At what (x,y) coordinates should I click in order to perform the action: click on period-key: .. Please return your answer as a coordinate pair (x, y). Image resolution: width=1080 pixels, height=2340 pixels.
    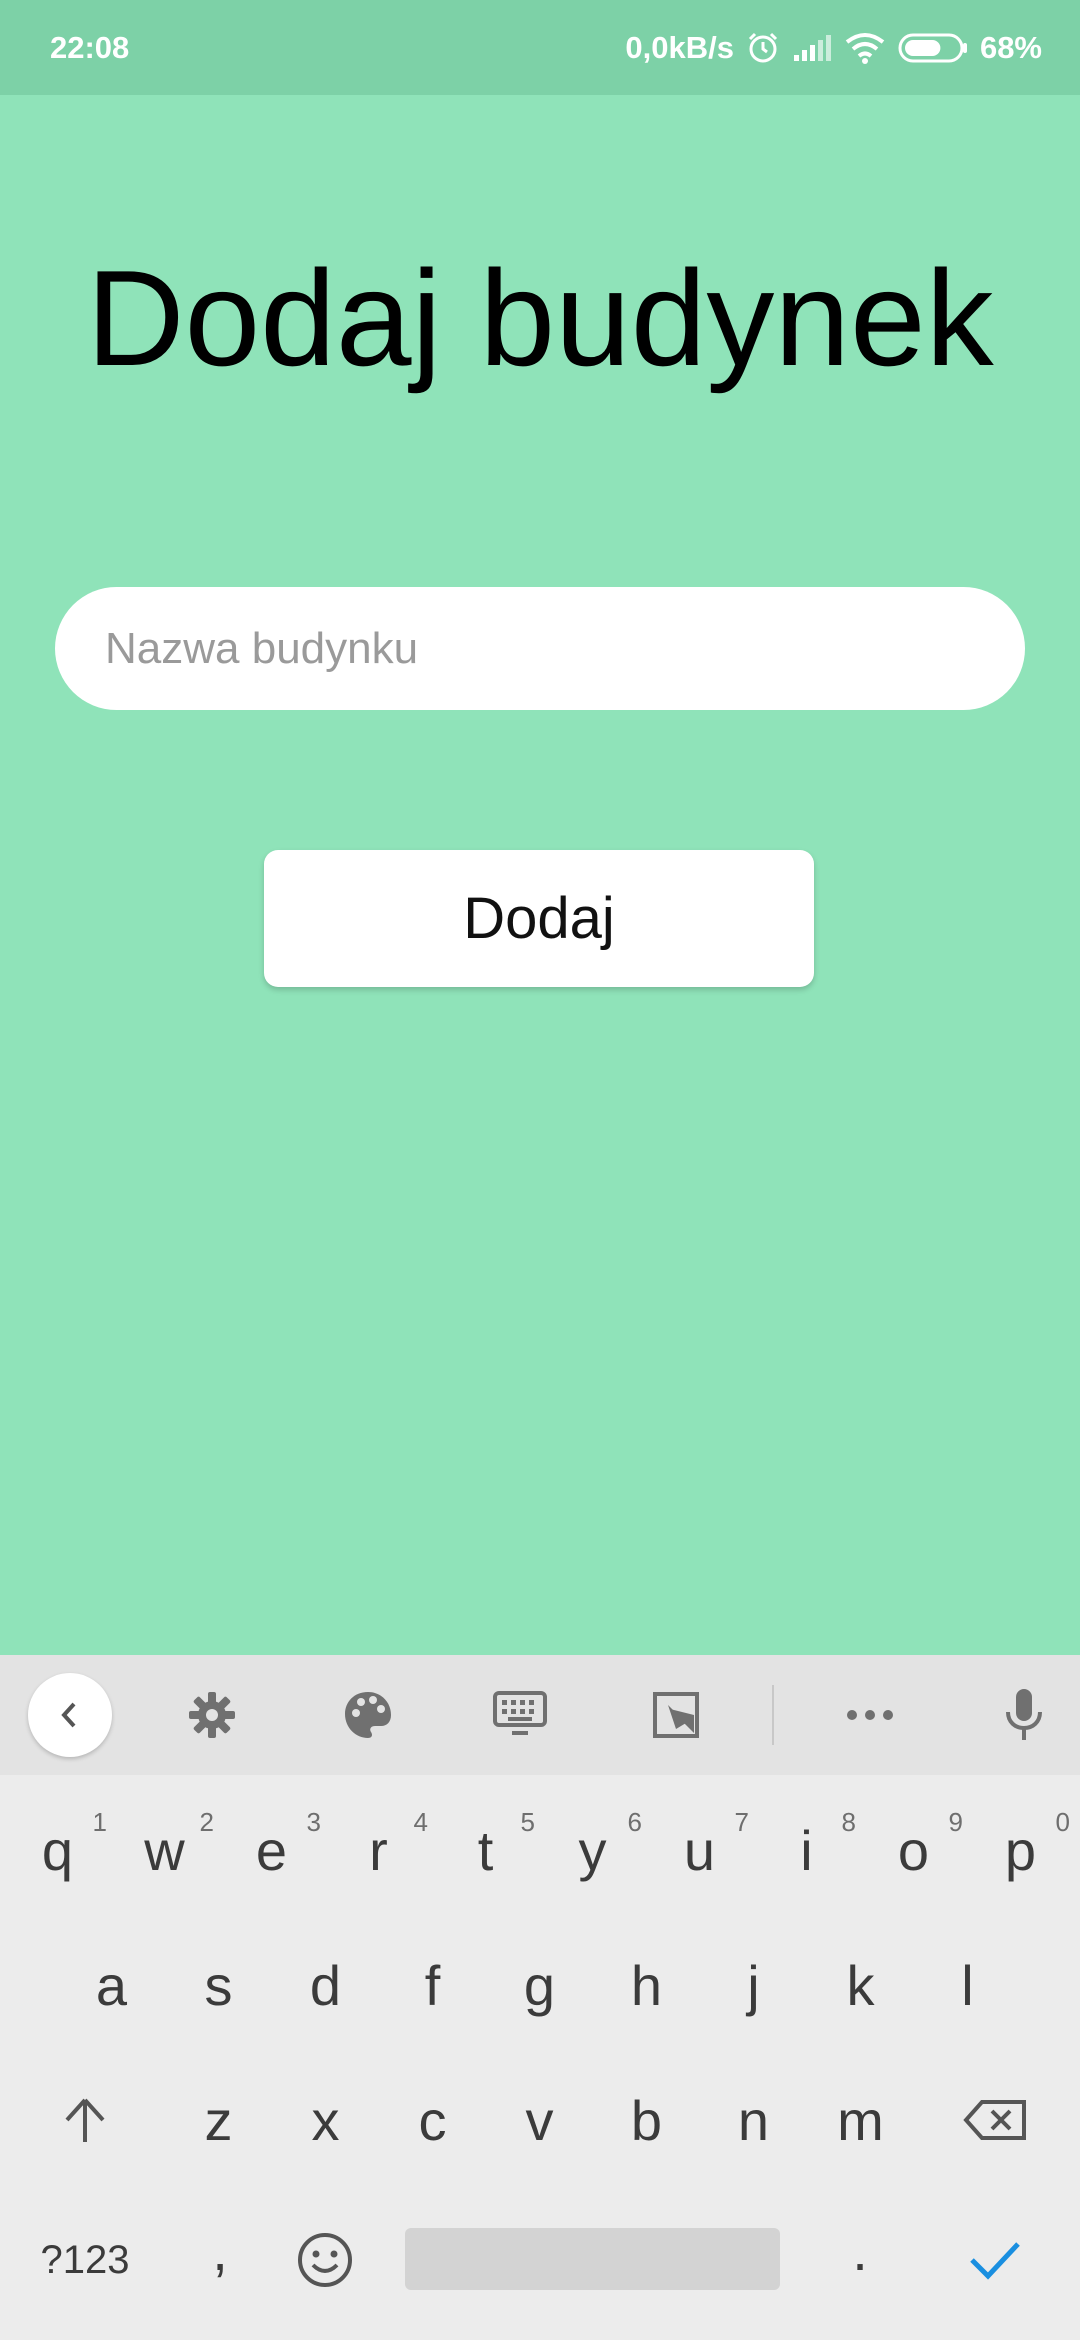
    Looking at the image, I should click on (860, 2250).